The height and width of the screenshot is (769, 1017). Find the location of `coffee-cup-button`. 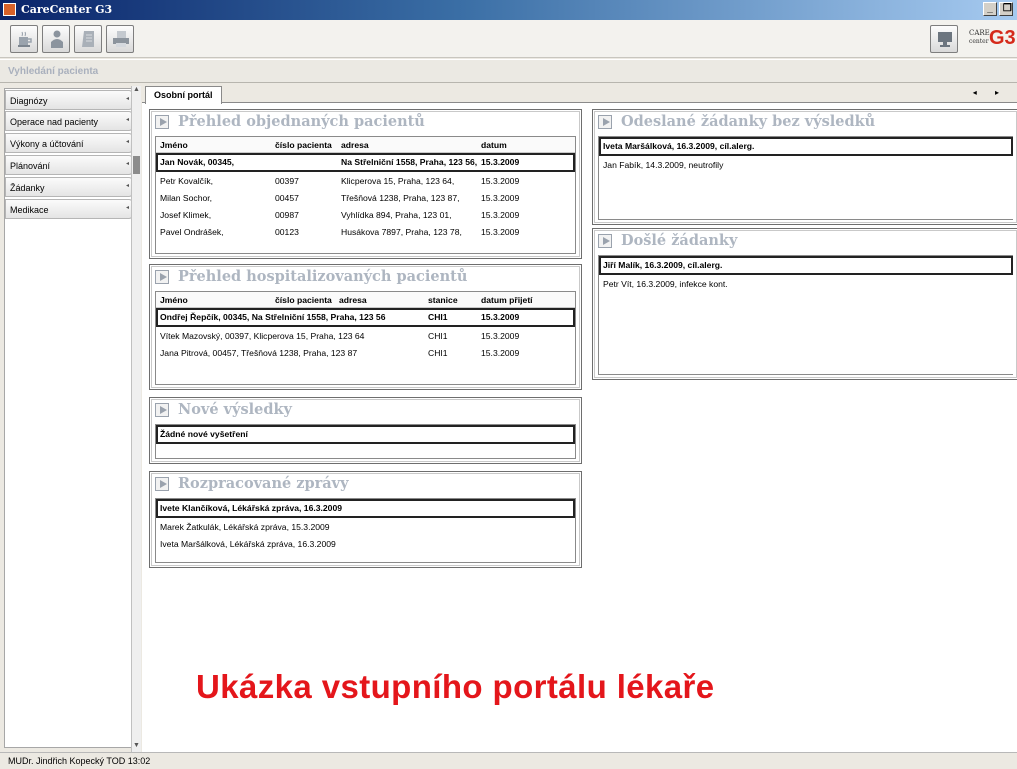

coffee-cup-button is located at coordinates (24, 39).